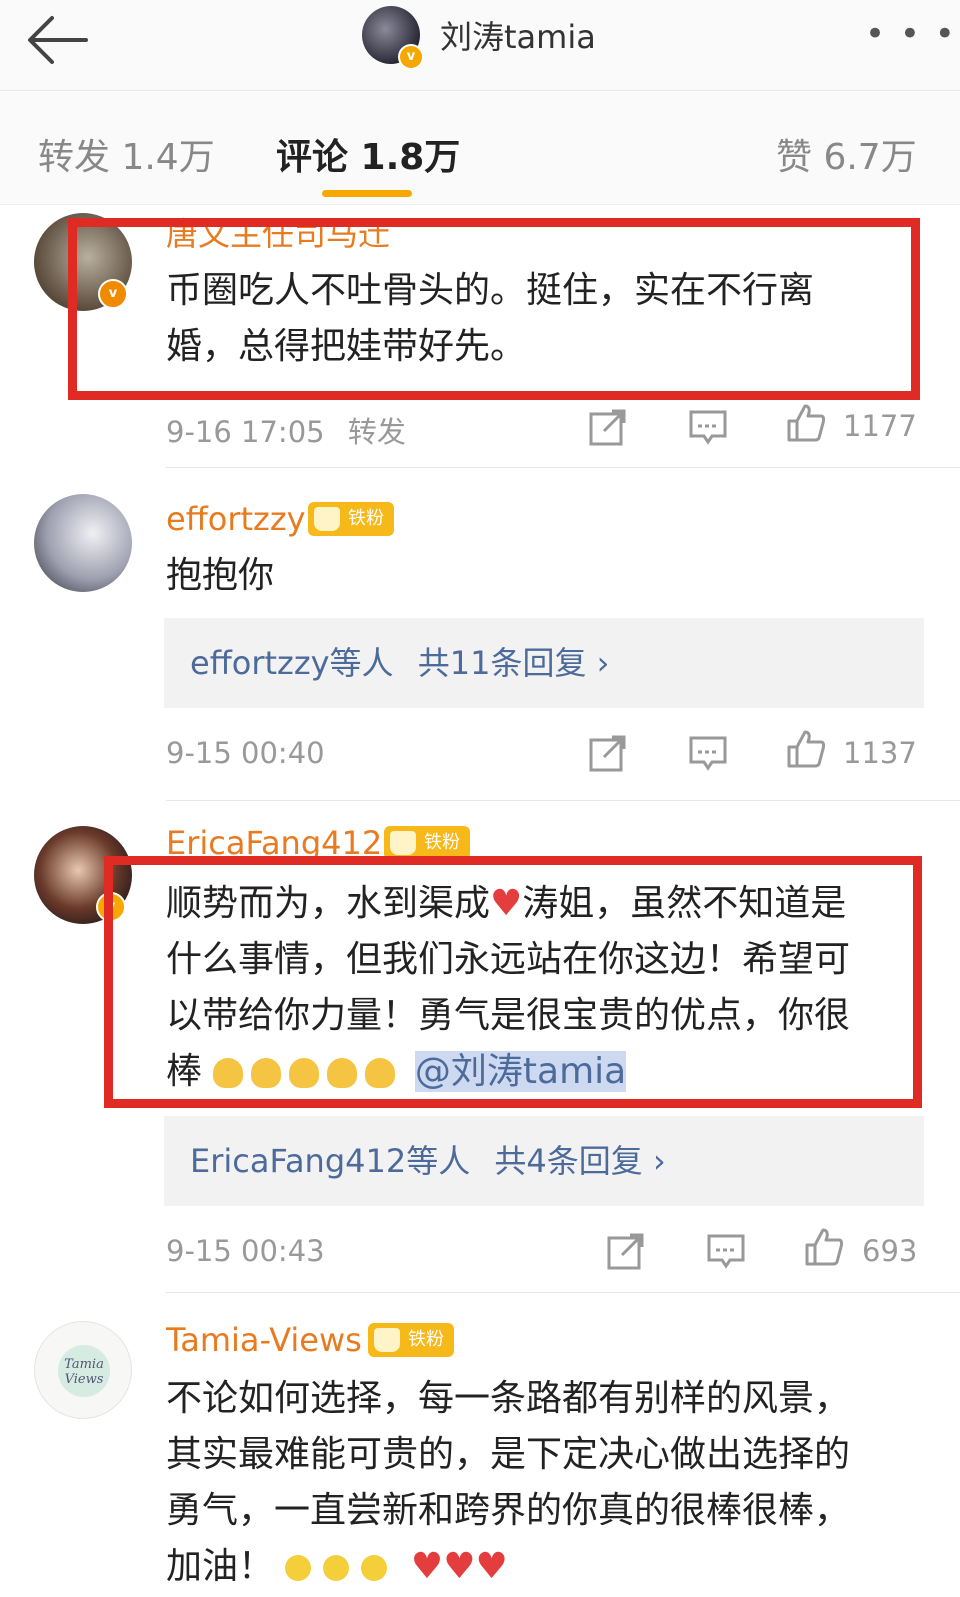 The image size is (960, 1597). I want to click on reply-preview: effortzzy等人 共11条回复 ›, so click(544, 663).